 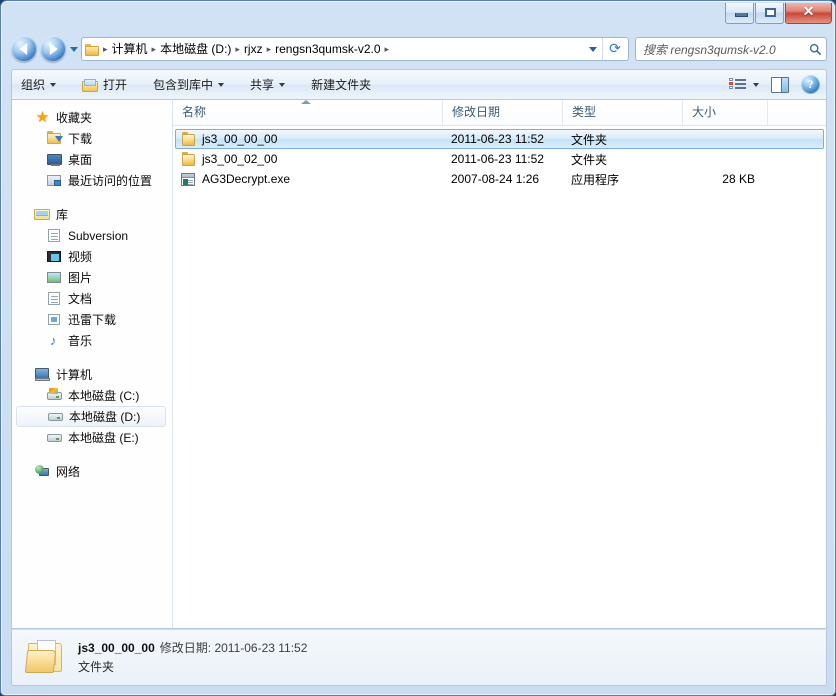 I want to click on sidebar-item-label: 本地磁盘 (E:), so click(x=103, y=438).